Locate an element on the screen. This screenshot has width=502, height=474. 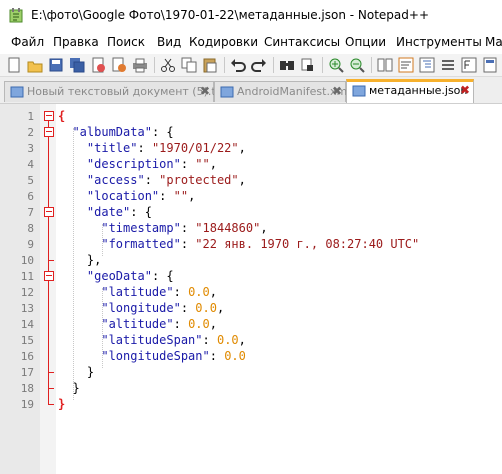
line-number: 17 is located at coordinates (27, 372).